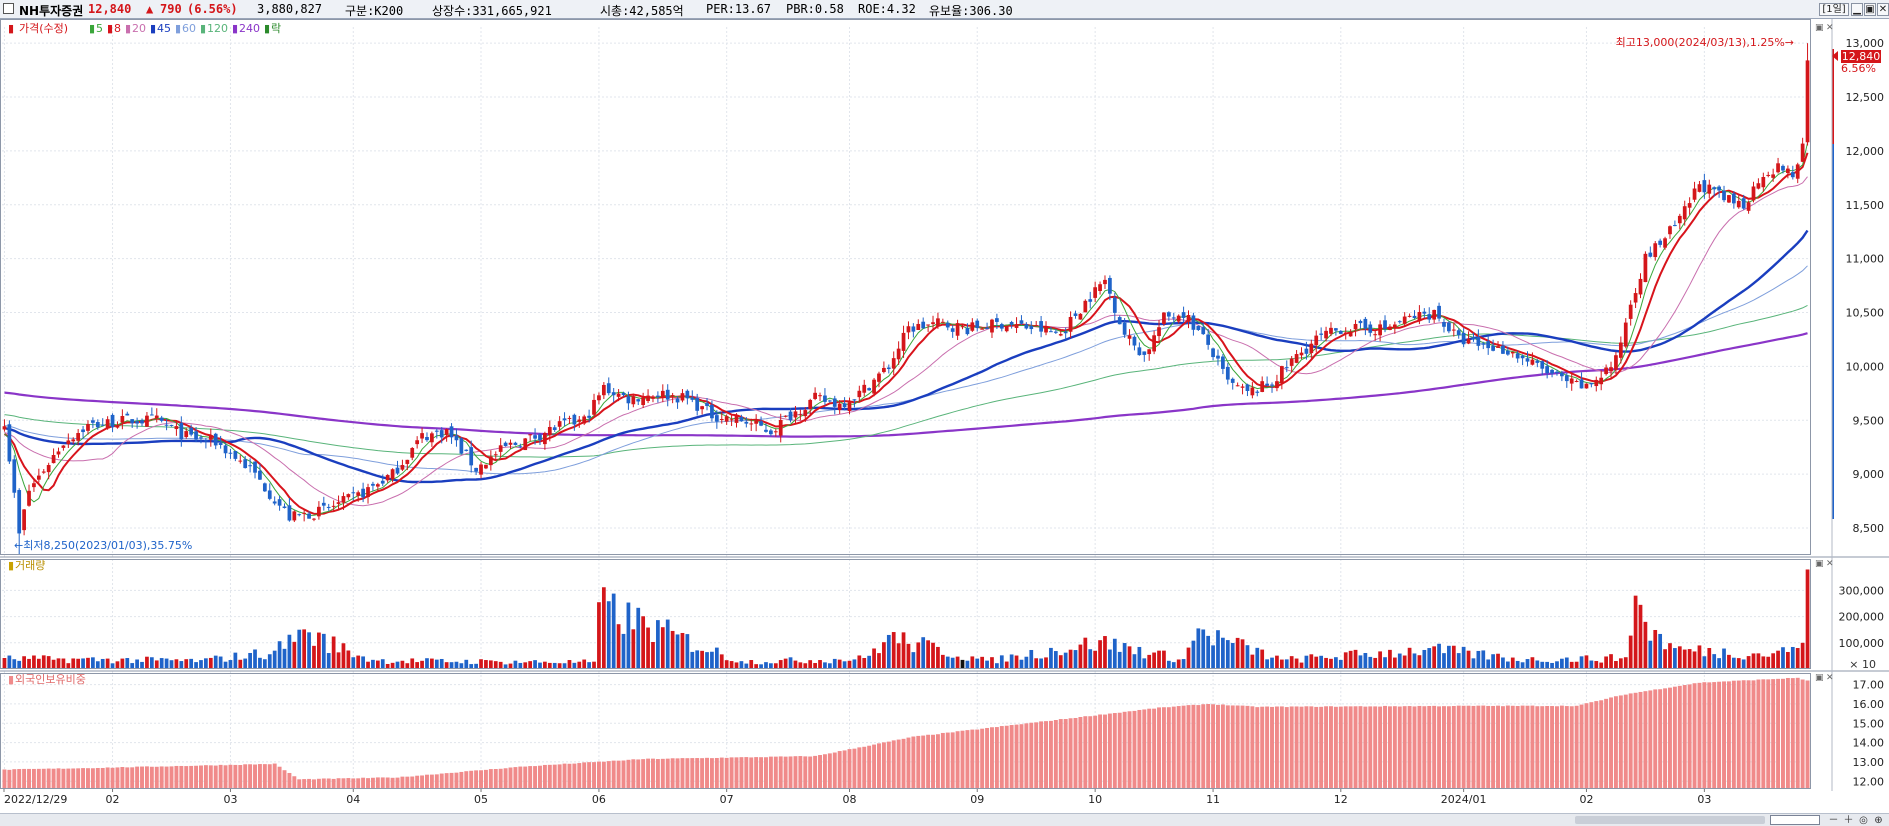 This screenshot has width=1889, height=826. I want to click on volume-panel-restore-icon: ▣, so click(1819, 564).